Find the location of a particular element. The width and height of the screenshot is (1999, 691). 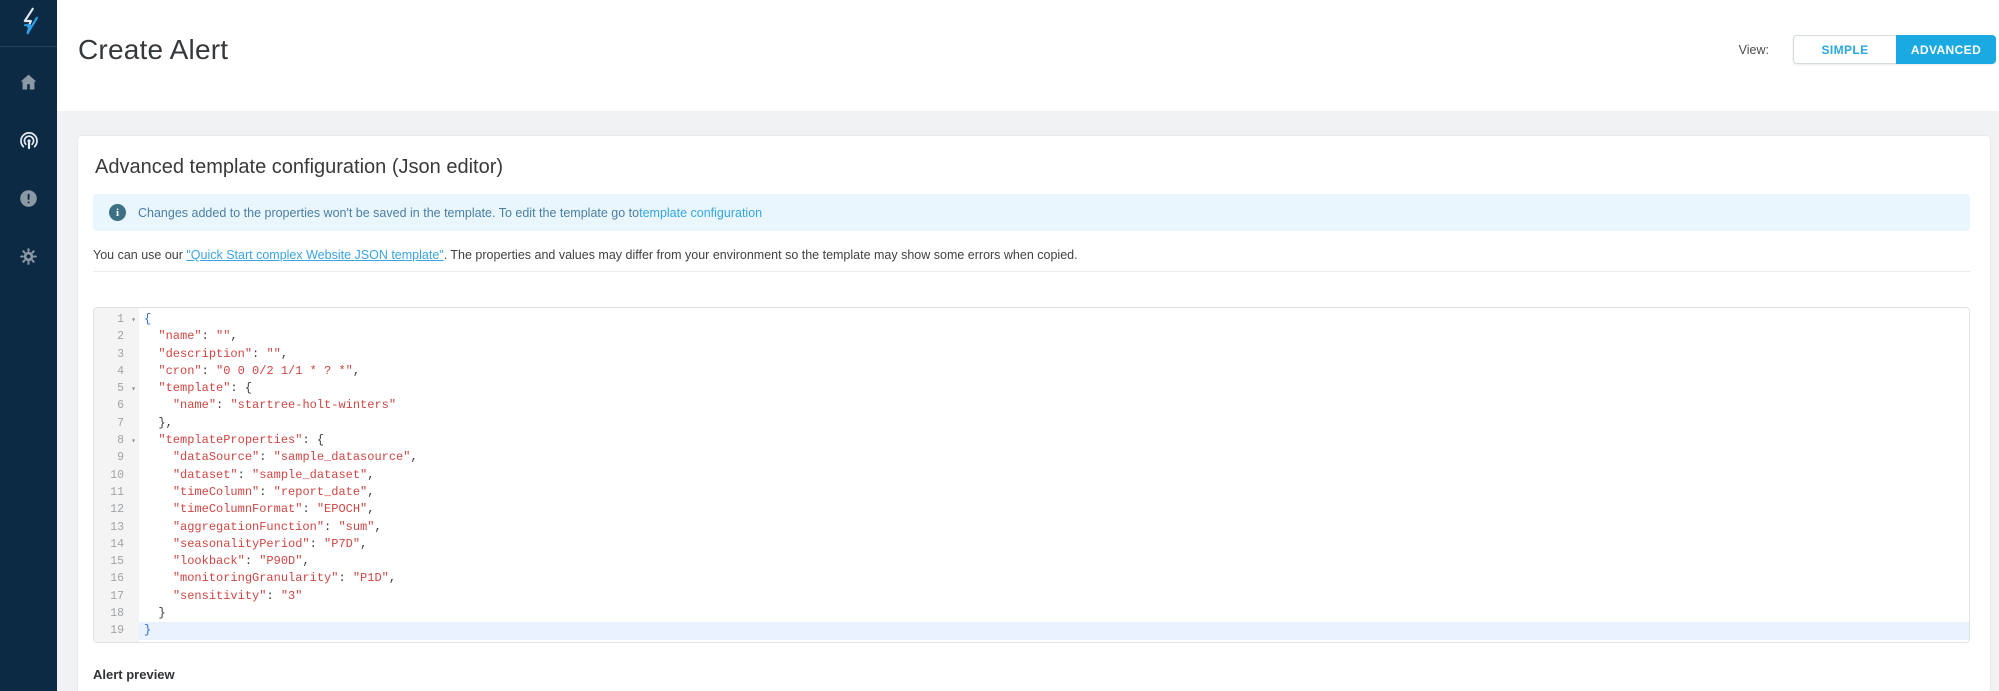

gear-icon is located at coordinates (28, 258).